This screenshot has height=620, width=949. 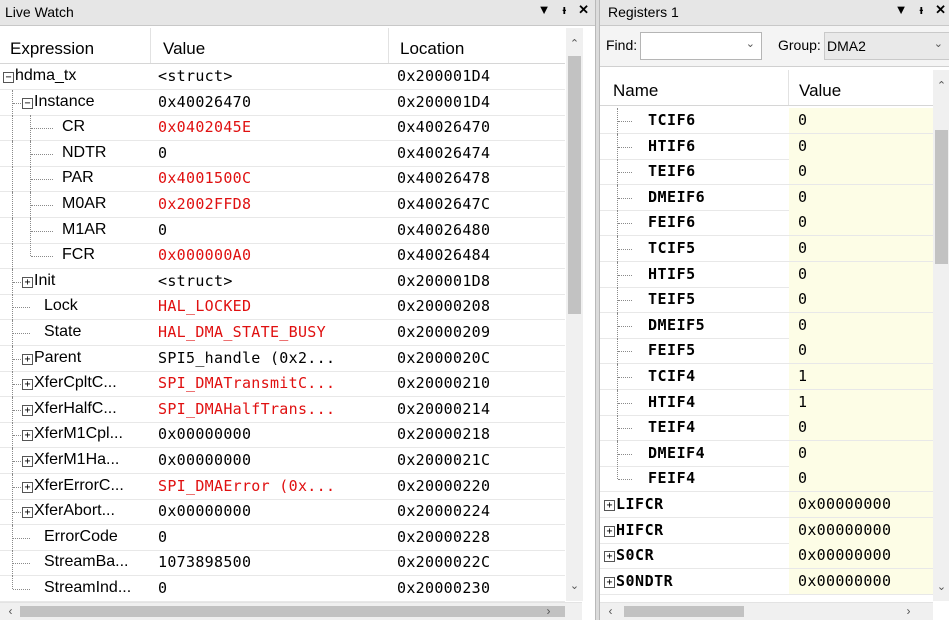 I want to click on register-row: + S0NDTR 0x00000000, so click(x=766, y=581).